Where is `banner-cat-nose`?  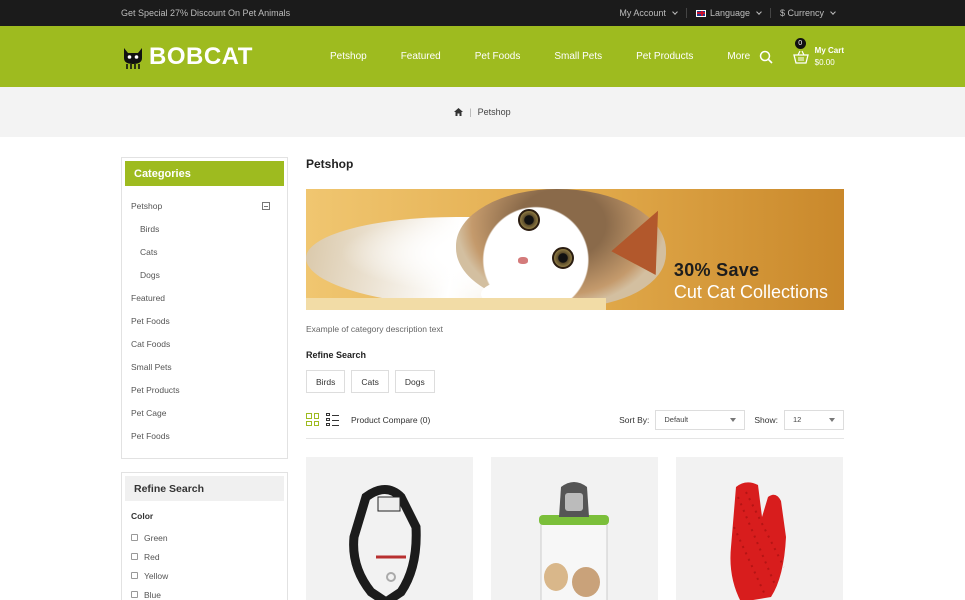 banner-cat-nose is located at coordinates (523, 260).